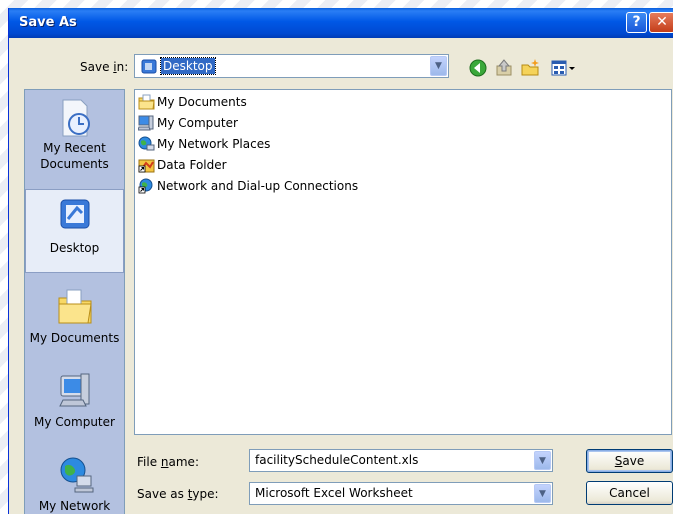 Image resolution: width=673 pixels, height=514 pixels. Describe the element at coordinates (563, 68) in the screenshot. I see `views-menu-icon` at that location.